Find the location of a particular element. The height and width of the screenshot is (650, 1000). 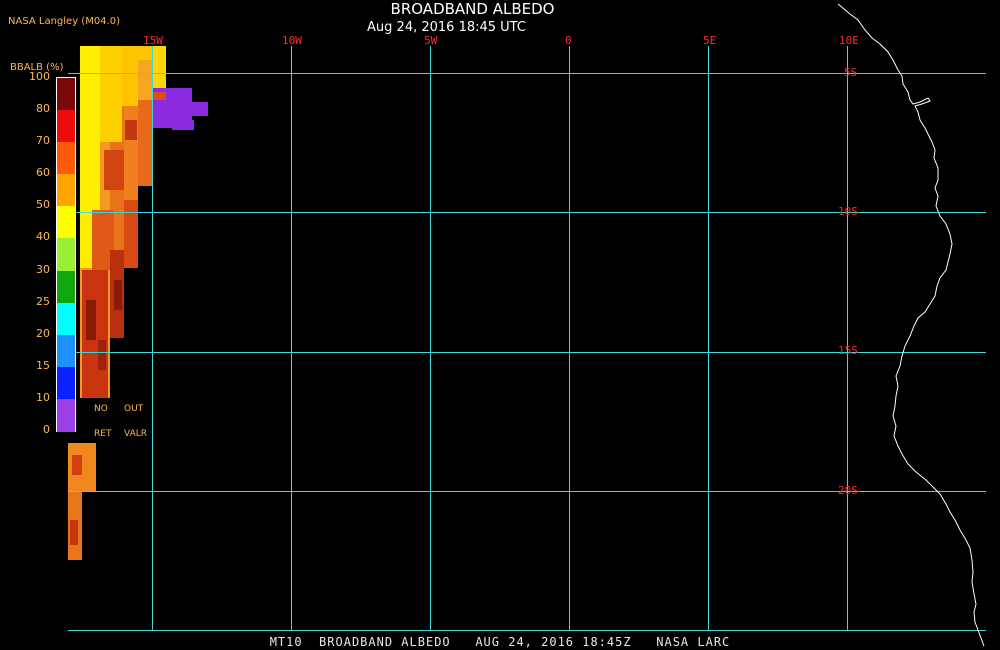

lat-label-15s: 15S is located at coordinates (848, 350).